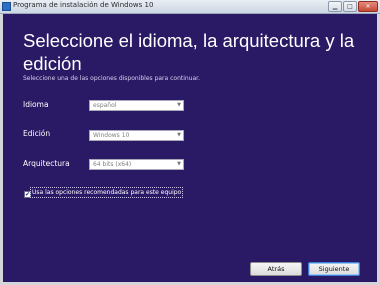  What do you see at coordinates (276, 269) in the screenshot?
I see `back-button: Atrás` at bounding box center [276, 269].